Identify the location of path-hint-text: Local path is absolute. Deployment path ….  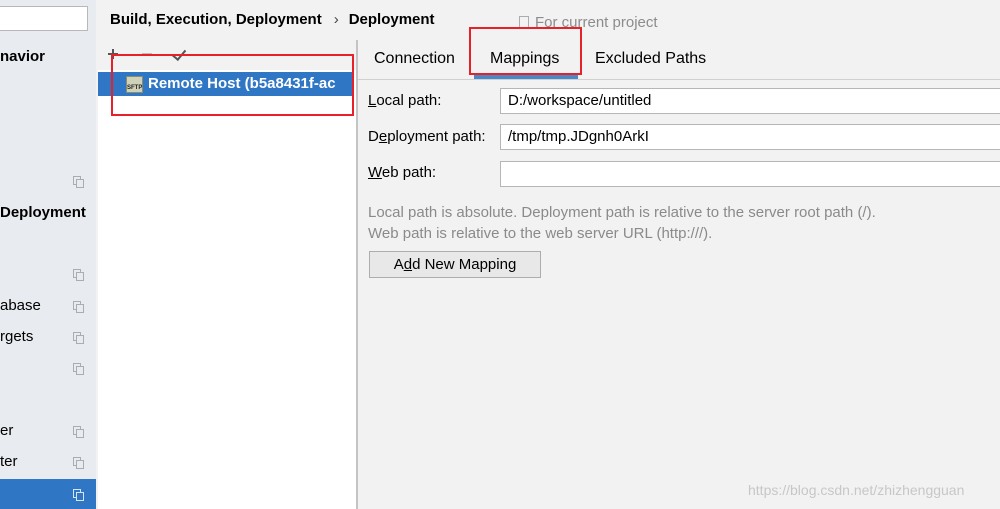
(622, 212).